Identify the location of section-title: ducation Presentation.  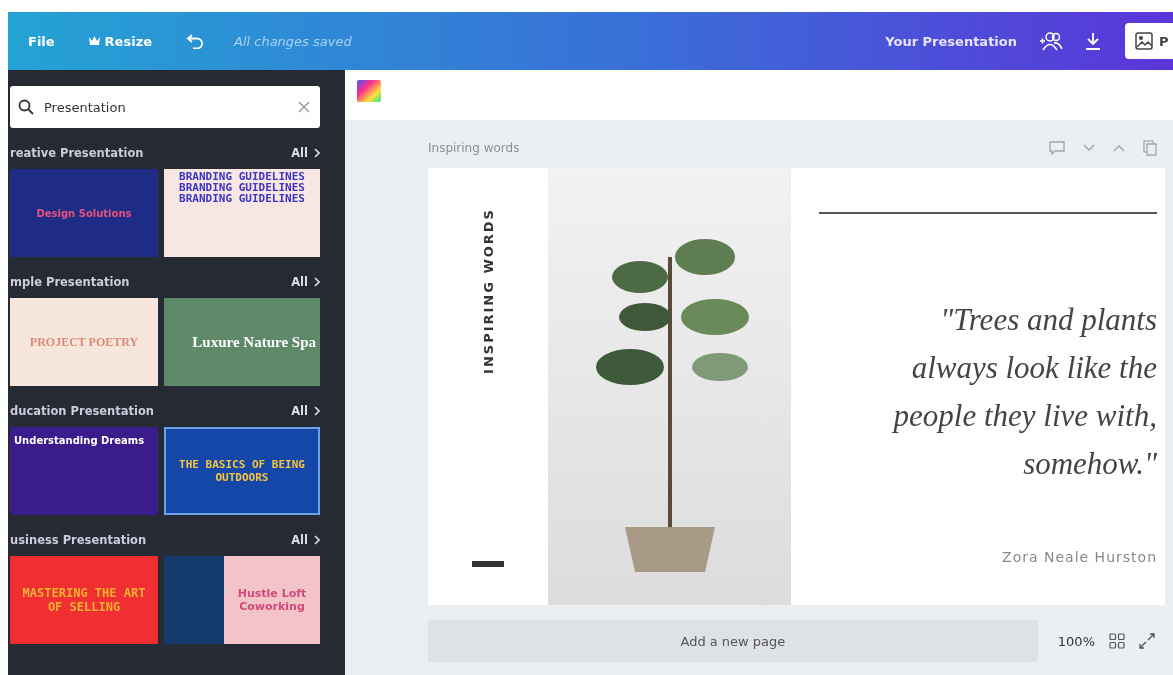
(82, 411).